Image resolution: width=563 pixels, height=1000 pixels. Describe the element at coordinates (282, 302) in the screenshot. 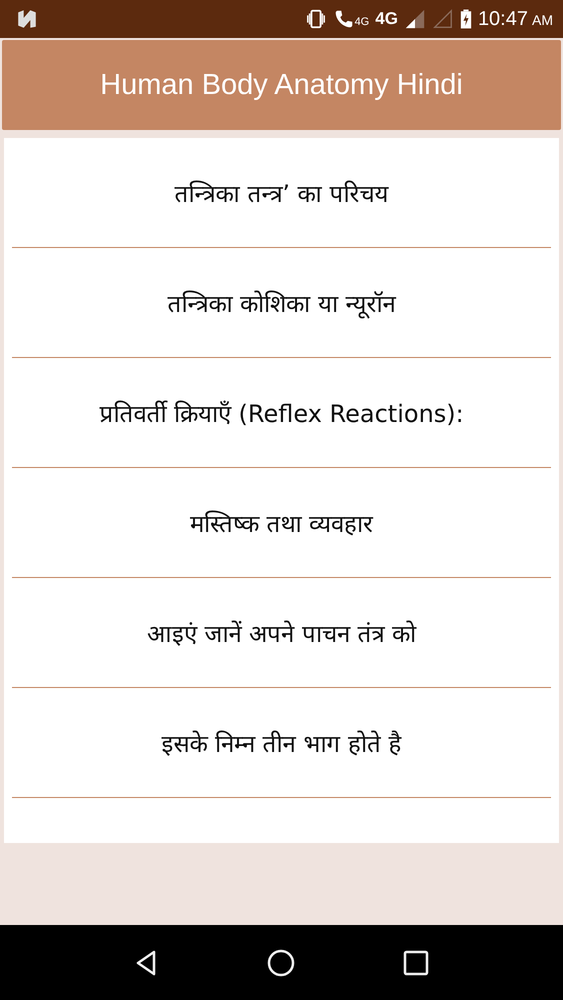

I see `topic-item: तन्त्रिका कोशिका या न्यूरॉन` at that location.